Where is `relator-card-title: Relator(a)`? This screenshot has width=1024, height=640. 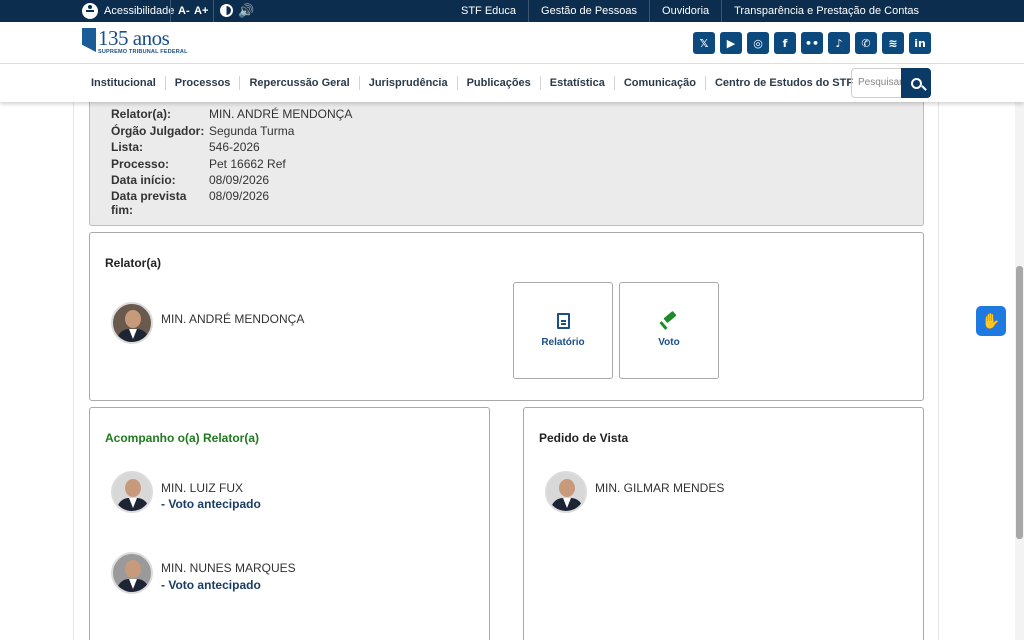 relator-card-title: Relator(a) is located at coordinates (133, 263).